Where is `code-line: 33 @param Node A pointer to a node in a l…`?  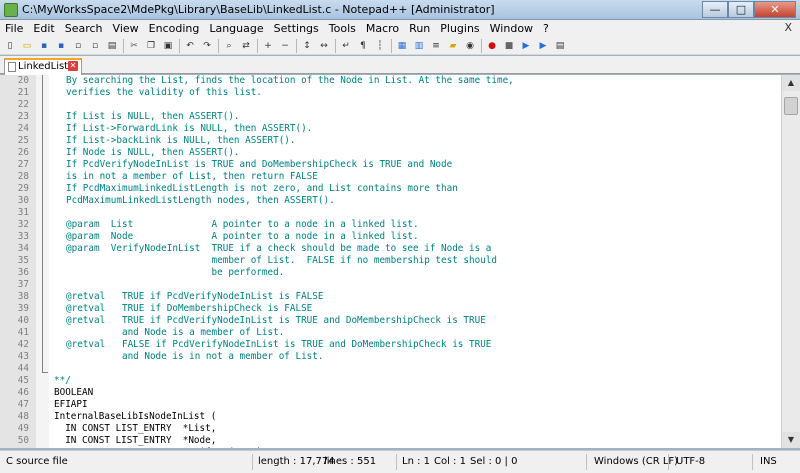 code-line: 33 @param Node A pointer to a node in a l… is located at coordinates (390, 237).